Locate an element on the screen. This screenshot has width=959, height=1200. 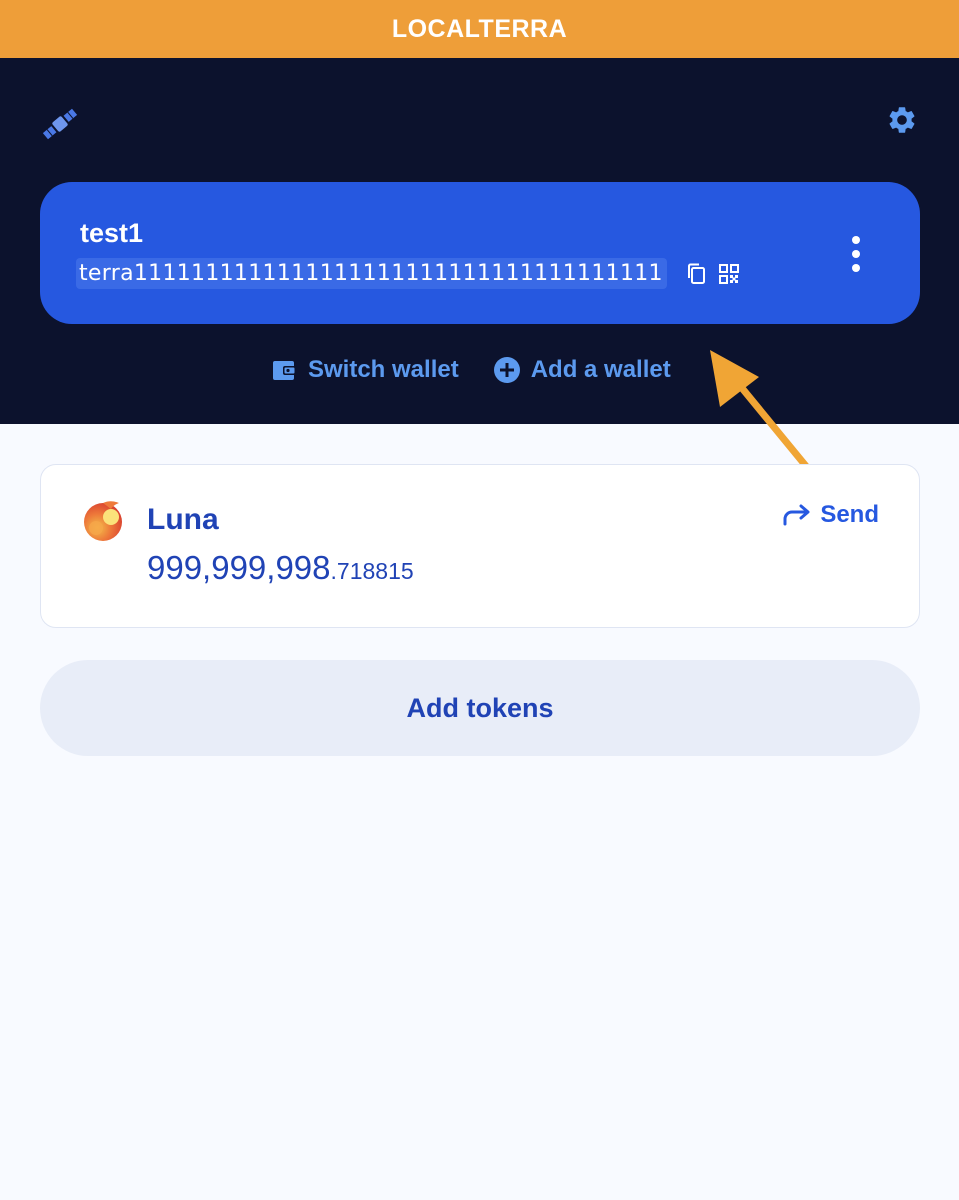
token-balance: 999,999,998.718815 is located at coordinates (280, 568).